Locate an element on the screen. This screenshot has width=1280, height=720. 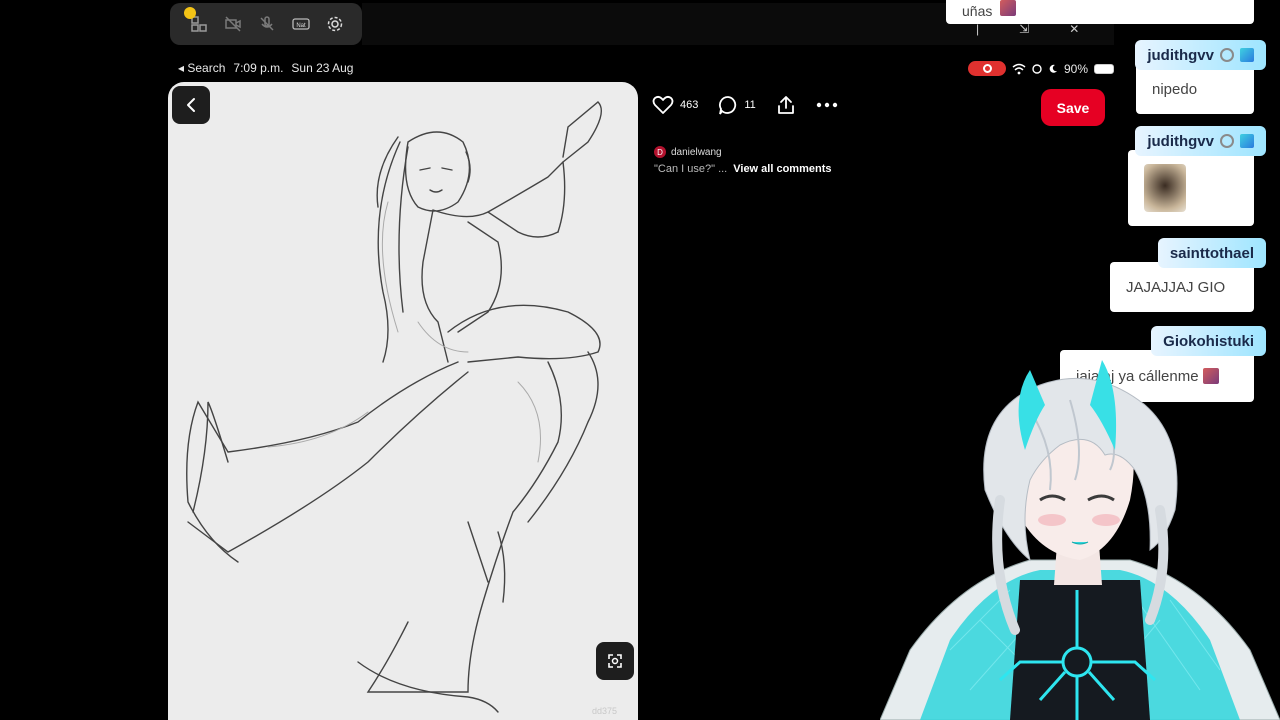
cursor-icon: | is located at coordinates (978, 29).